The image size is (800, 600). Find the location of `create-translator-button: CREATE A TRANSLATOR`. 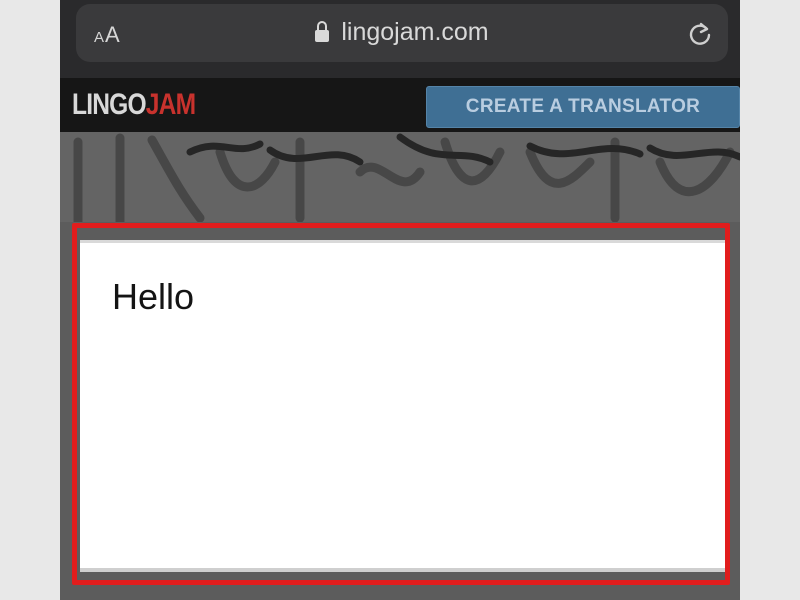

create-translator-button: CREATE A TRANSLATOR is located at coordinates (583, 107).